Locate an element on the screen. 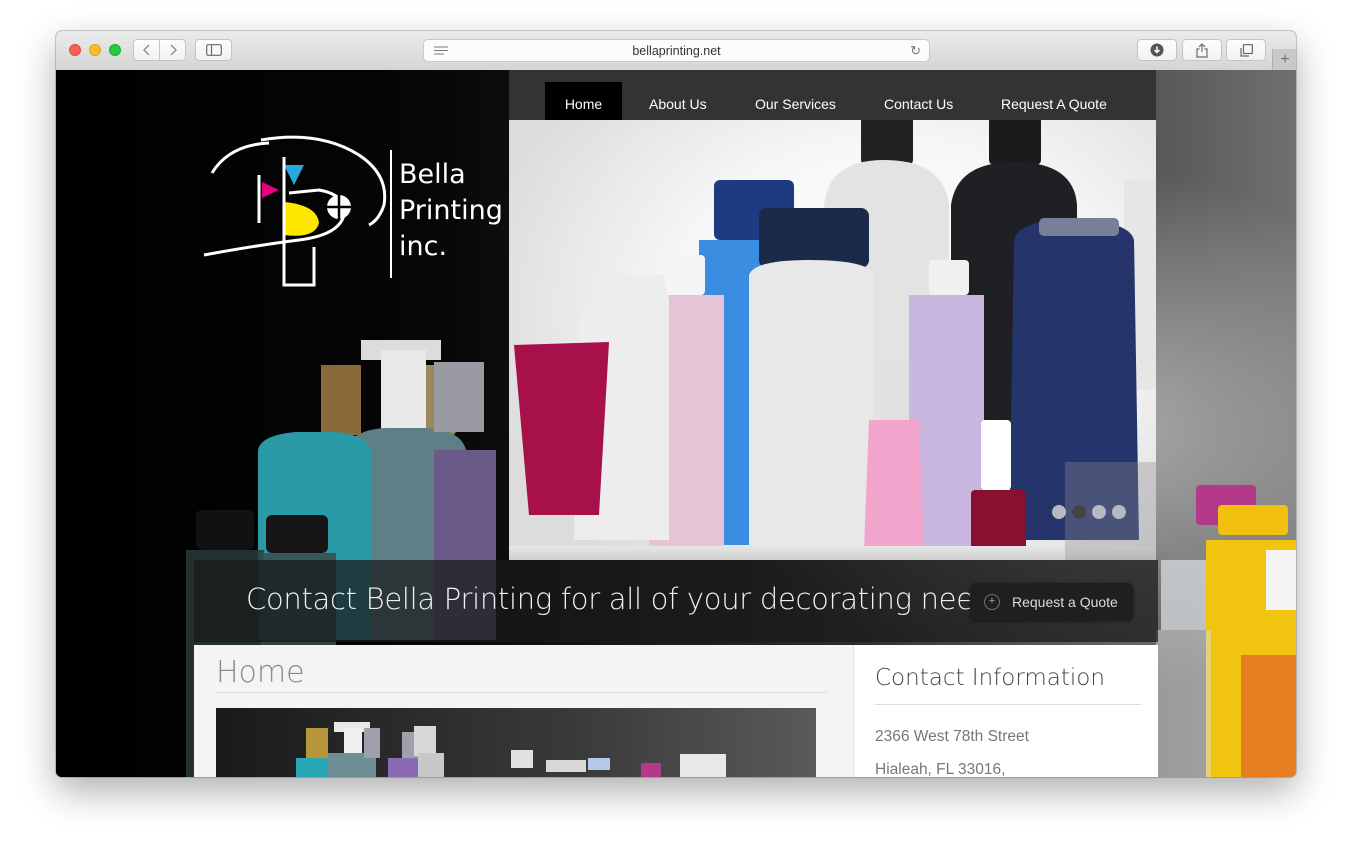 The width and height of the screenshot is (1352, 857). download-icon is located at coordinates (1157, 50).